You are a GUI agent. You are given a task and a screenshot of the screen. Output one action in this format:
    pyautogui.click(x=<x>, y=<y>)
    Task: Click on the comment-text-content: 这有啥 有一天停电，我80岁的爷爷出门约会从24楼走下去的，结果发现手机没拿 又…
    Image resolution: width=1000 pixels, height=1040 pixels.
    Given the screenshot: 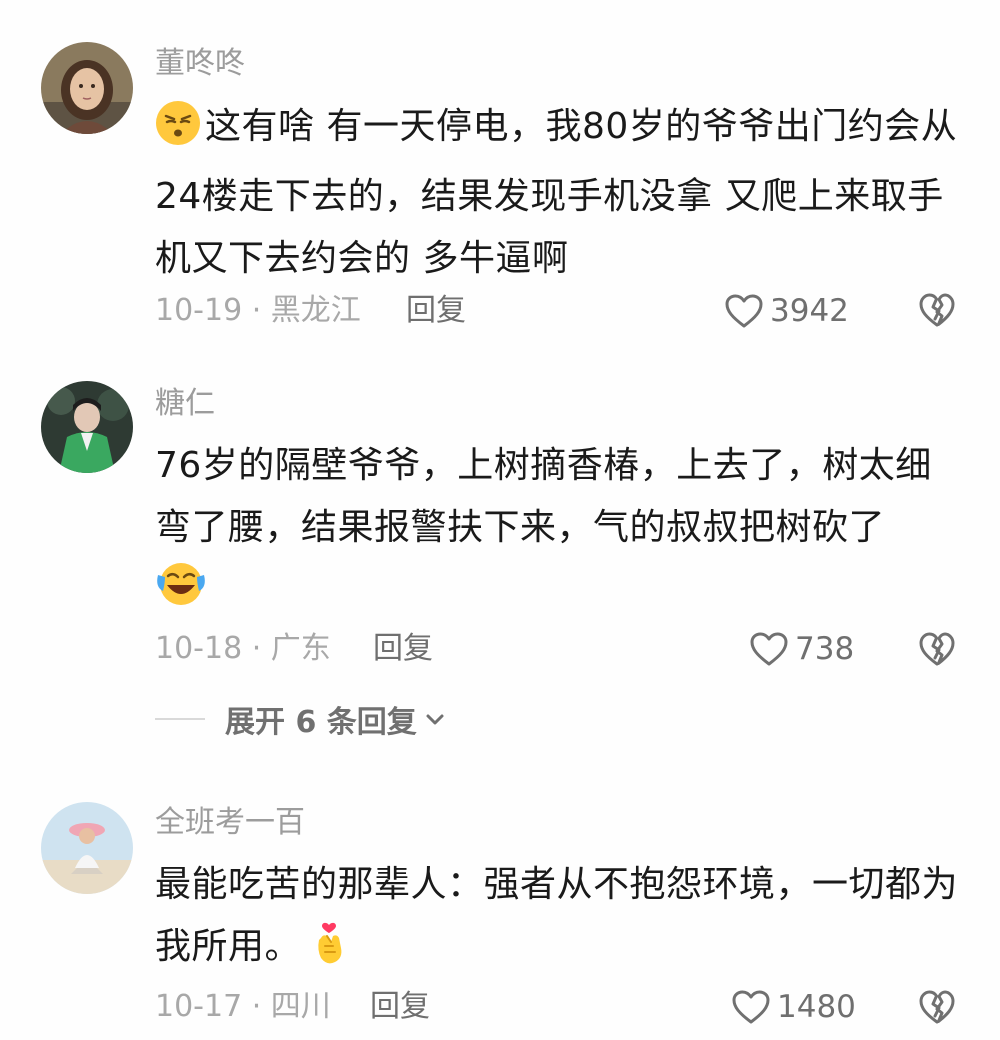 What is the action you would take?
    pyautogui.click(x=556, y=192)
    